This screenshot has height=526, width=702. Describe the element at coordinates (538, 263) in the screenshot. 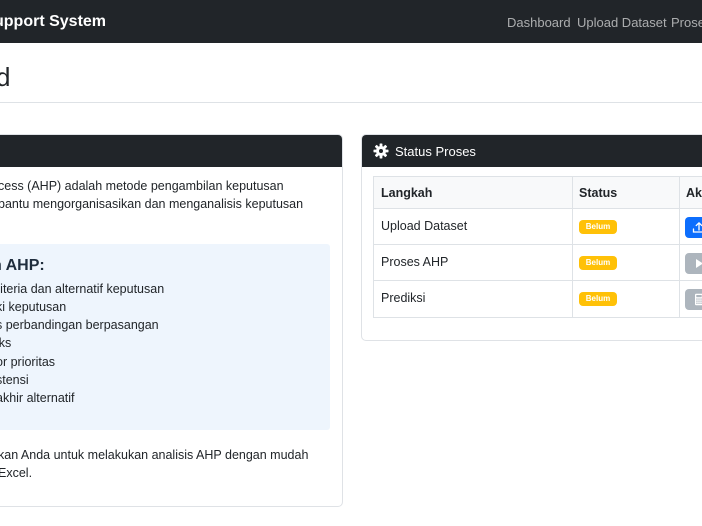

I see `table-row: Proses AHP Belum` at that location.